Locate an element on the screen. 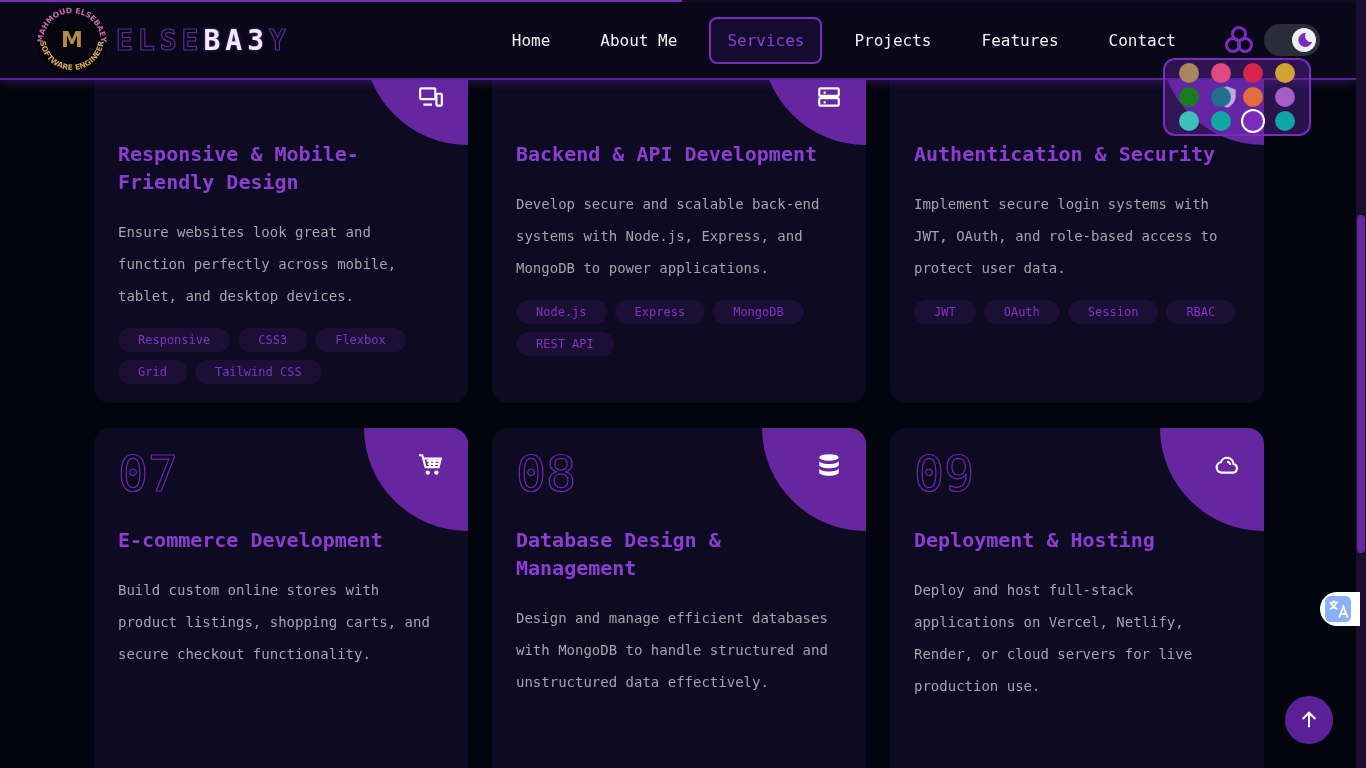  cart-icon is located at coordinates (431, 465).